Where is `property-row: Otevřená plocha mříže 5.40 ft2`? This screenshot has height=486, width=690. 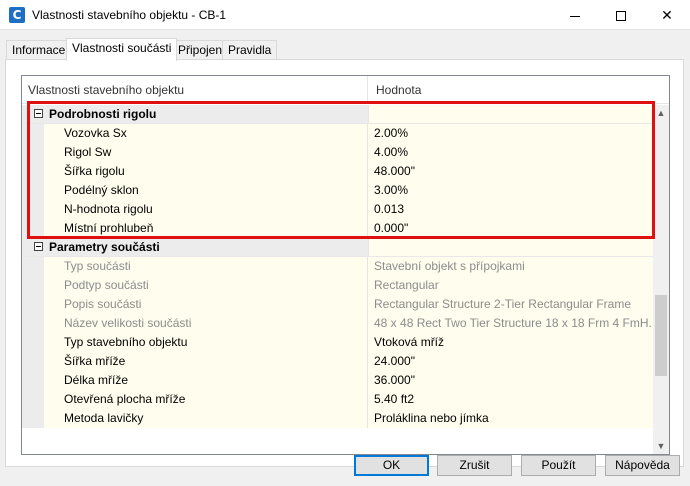 property-row: Otevřená plocha mříže 5.40 ft2 is located at coordinates (337, 399).